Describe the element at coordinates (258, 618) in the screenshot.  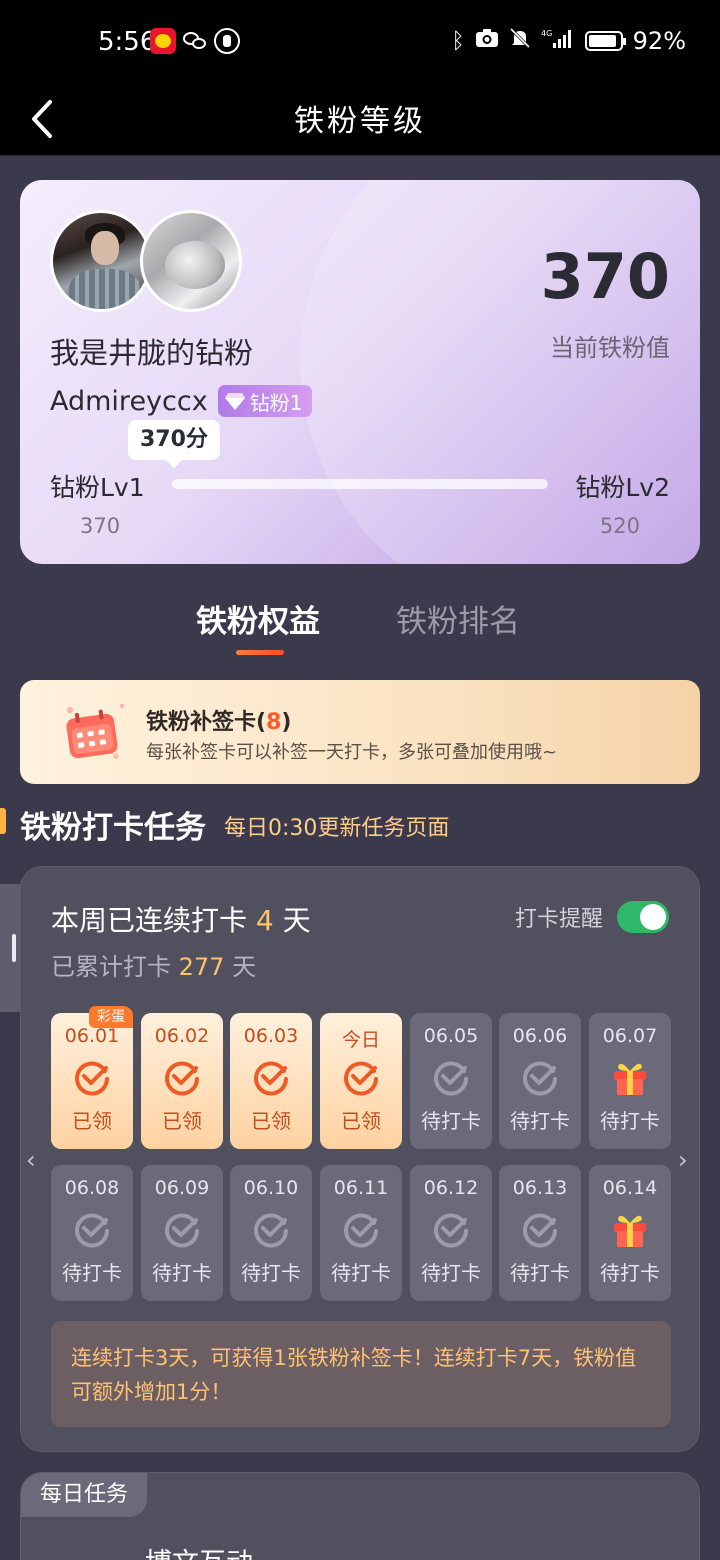
I see `tab-benefits: 铁粉权益` at that location.